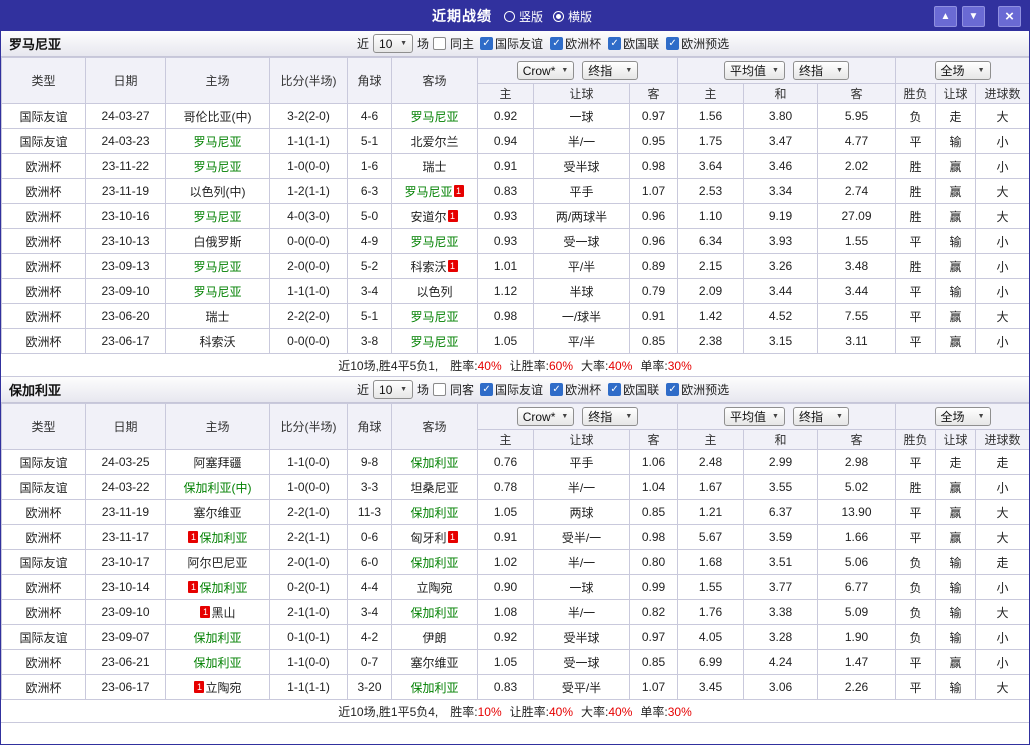 This screenshot has height=745, width=1030. What do you see at coordinates (581, 316) in the screenshot?
I see `asian-handicap: 一/球半` at bounding box center [581, 316].